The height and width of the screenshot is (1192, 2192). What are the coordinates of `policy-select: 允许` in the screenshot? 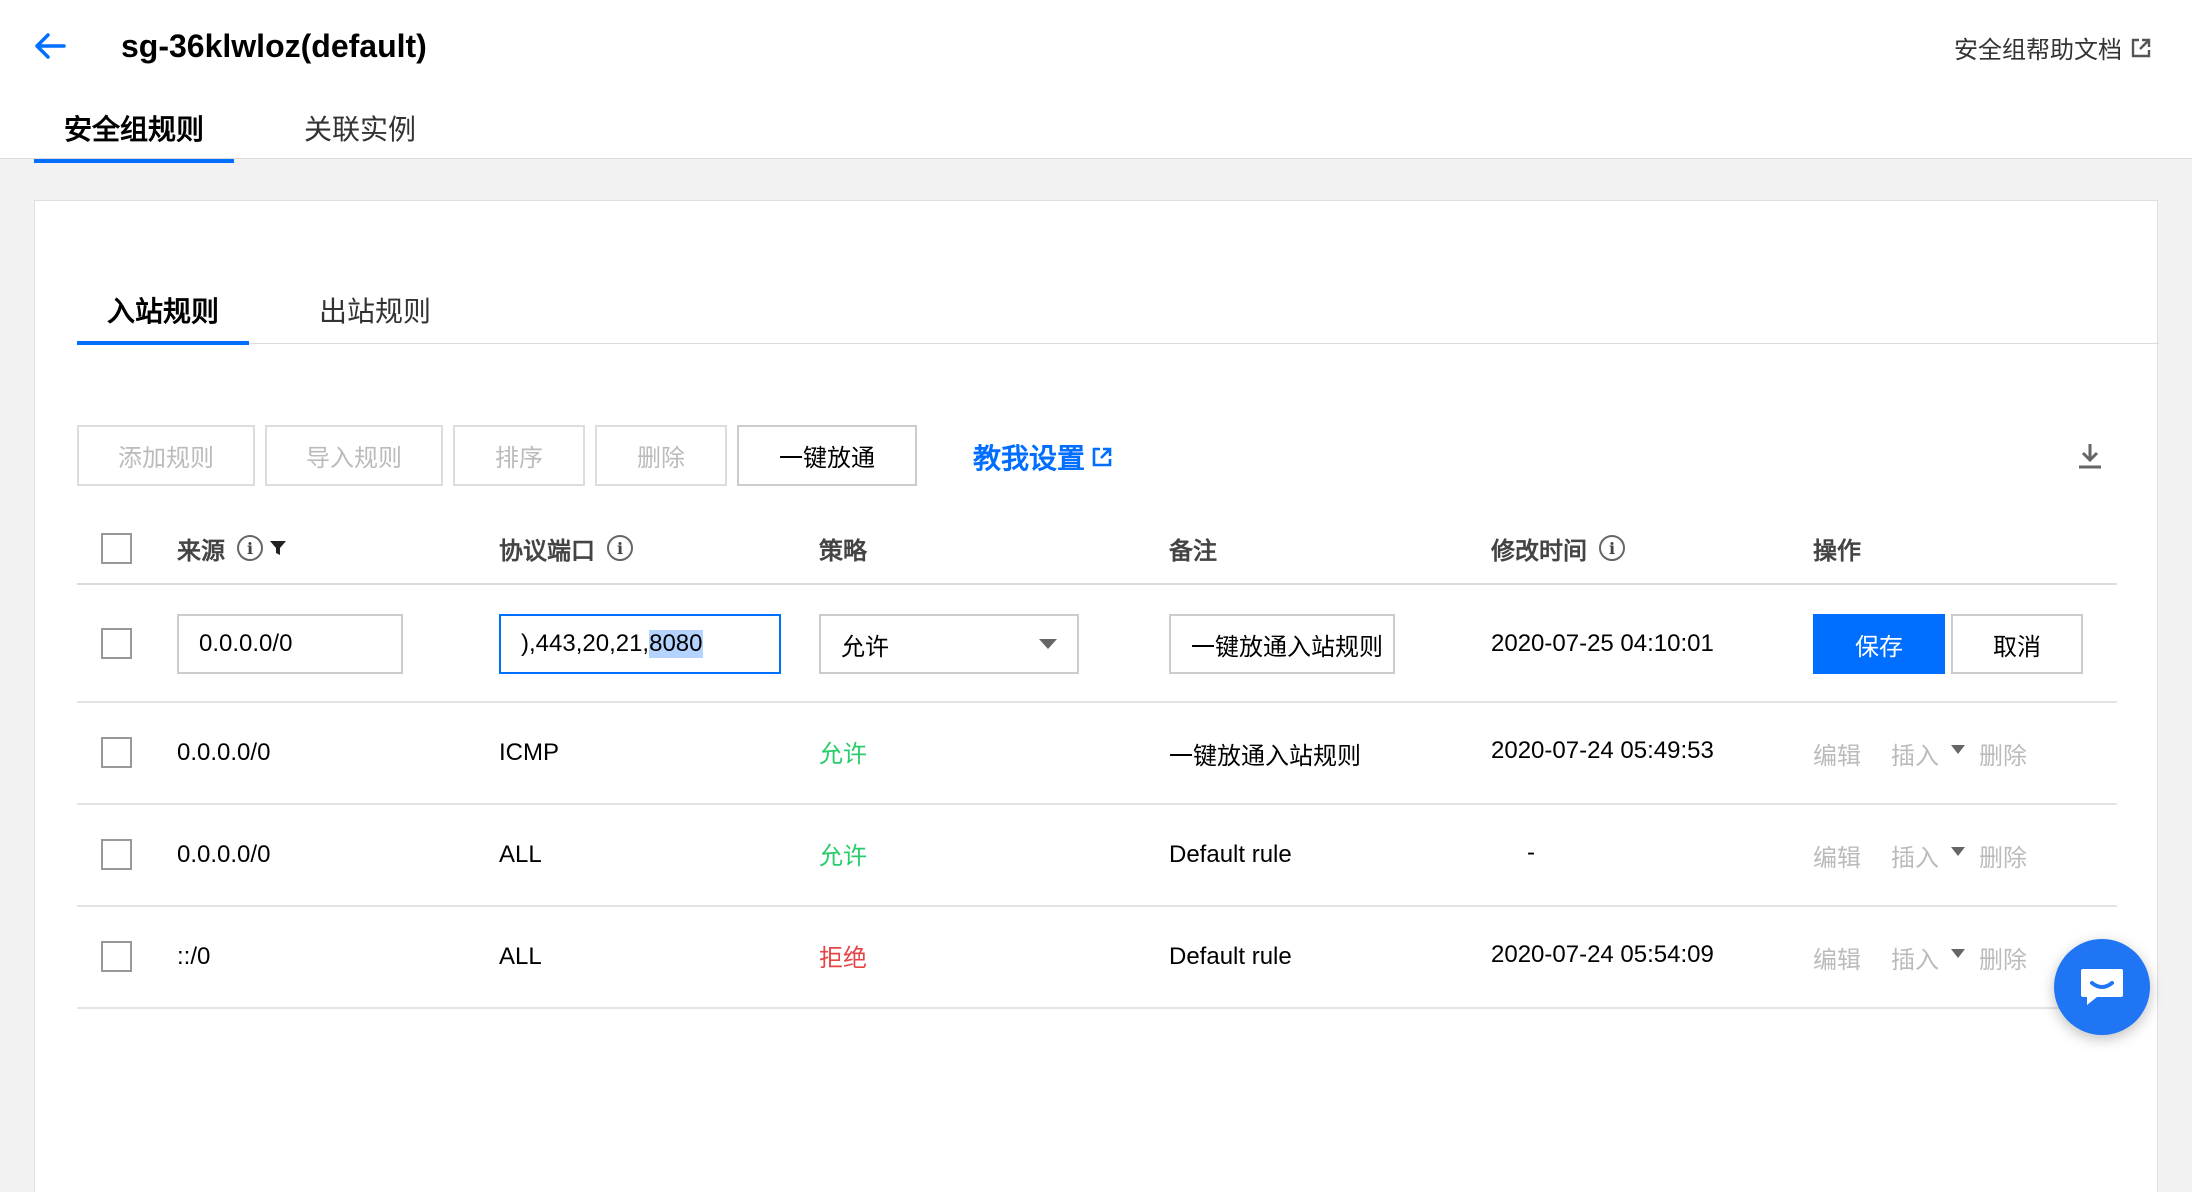 It's located at (949, 644).